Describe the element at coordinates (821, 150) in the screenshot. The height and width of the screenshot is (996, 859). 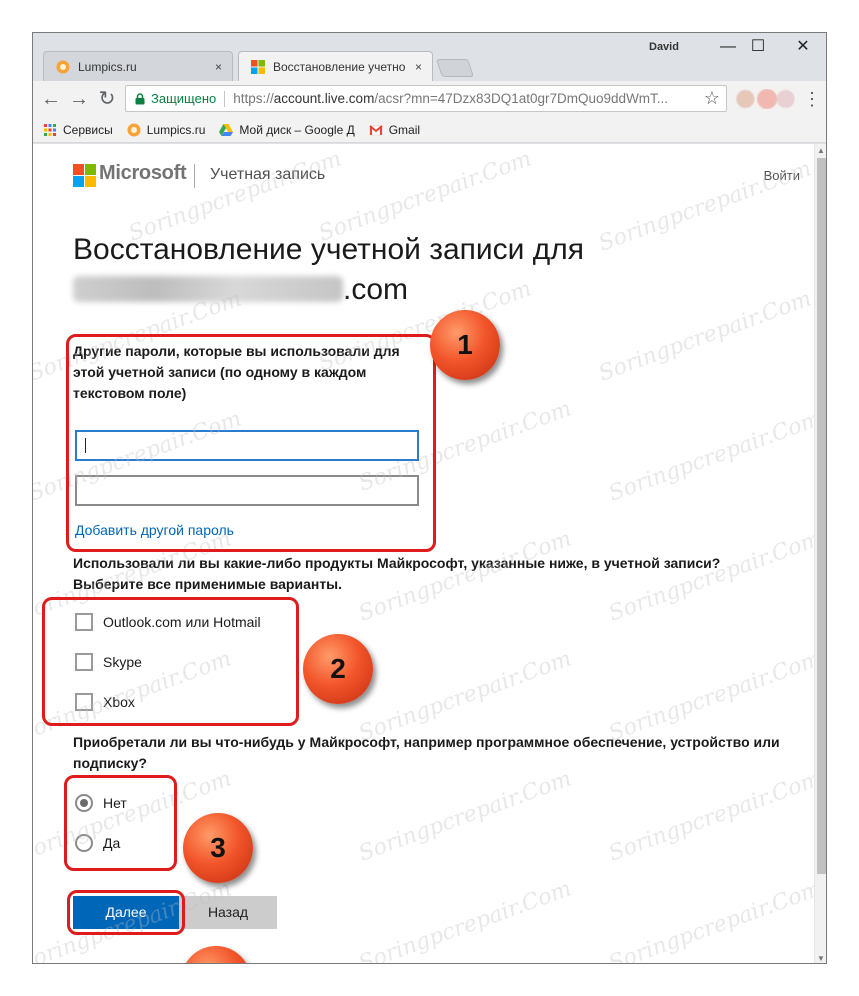
I see `scroll-up-arrow-icon: ▲` at that location.